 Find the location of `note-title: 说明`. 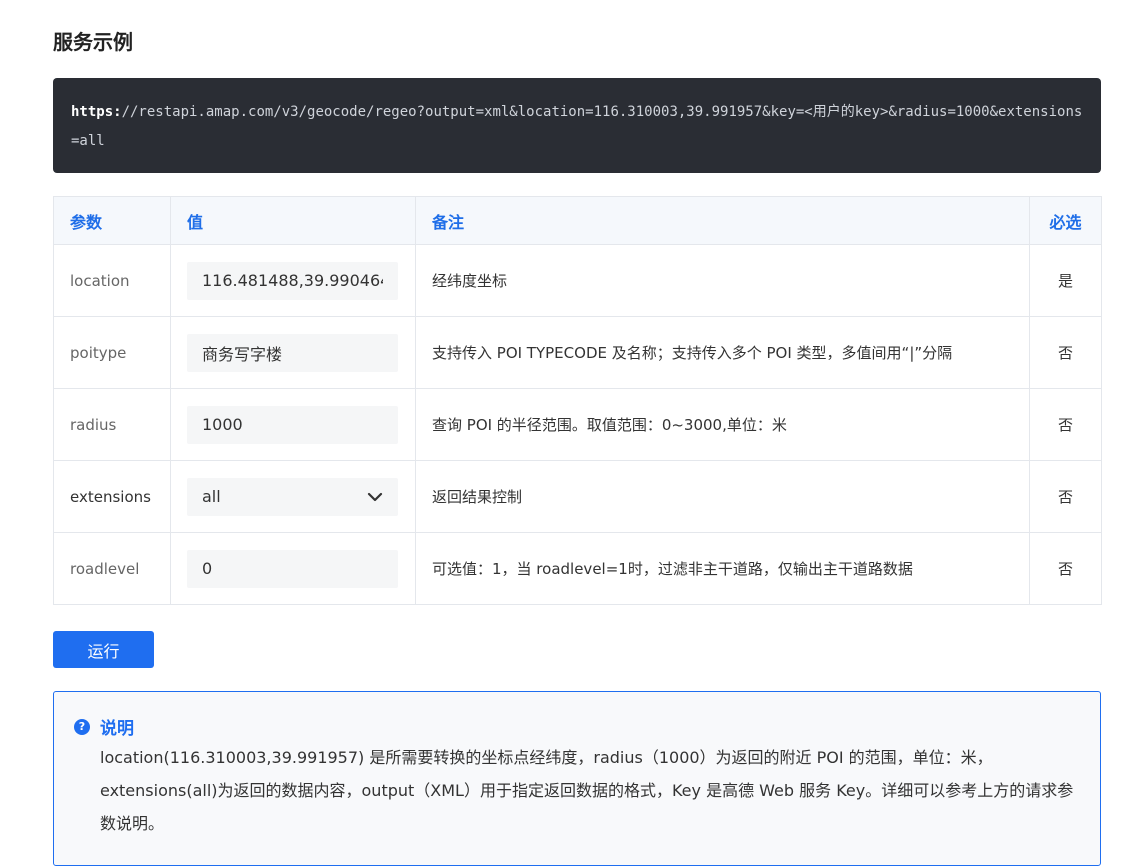

note-title: 说明 is located at coordinates (117, 729).